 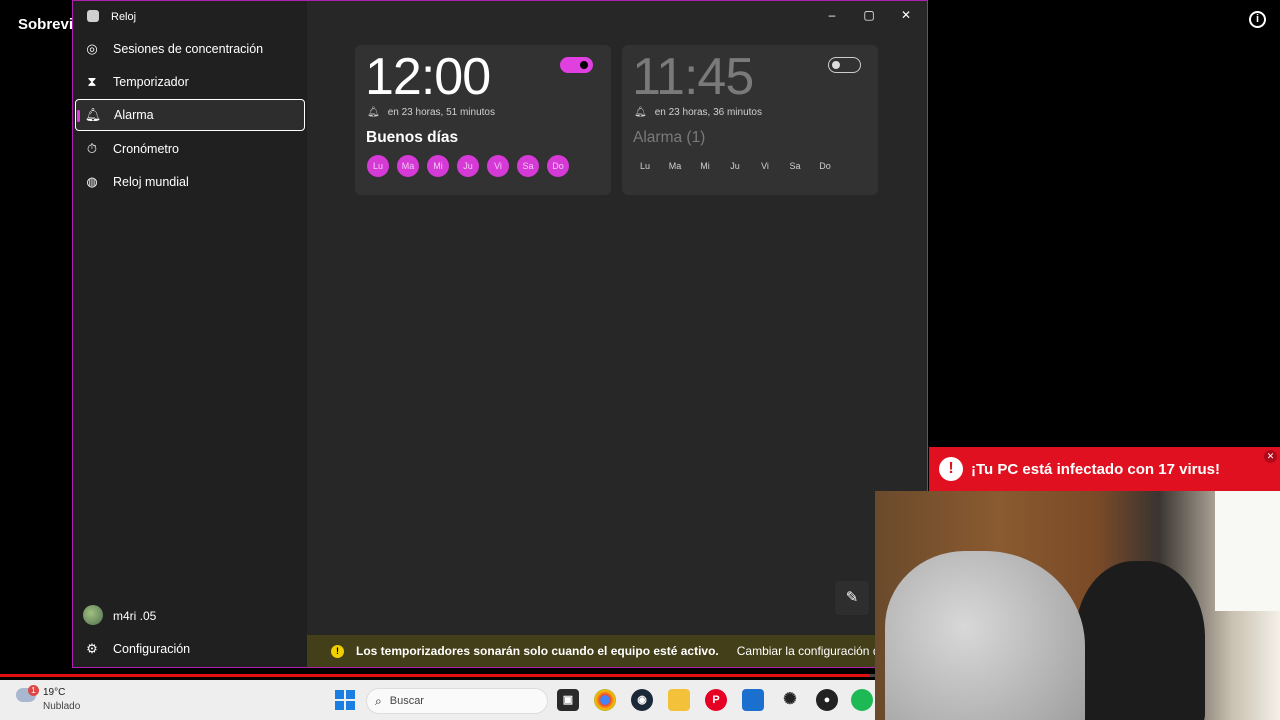 I want to click on sidebar-item-stopwatch: ⏱︎ Cronómetro, so click(x=190, y=149).